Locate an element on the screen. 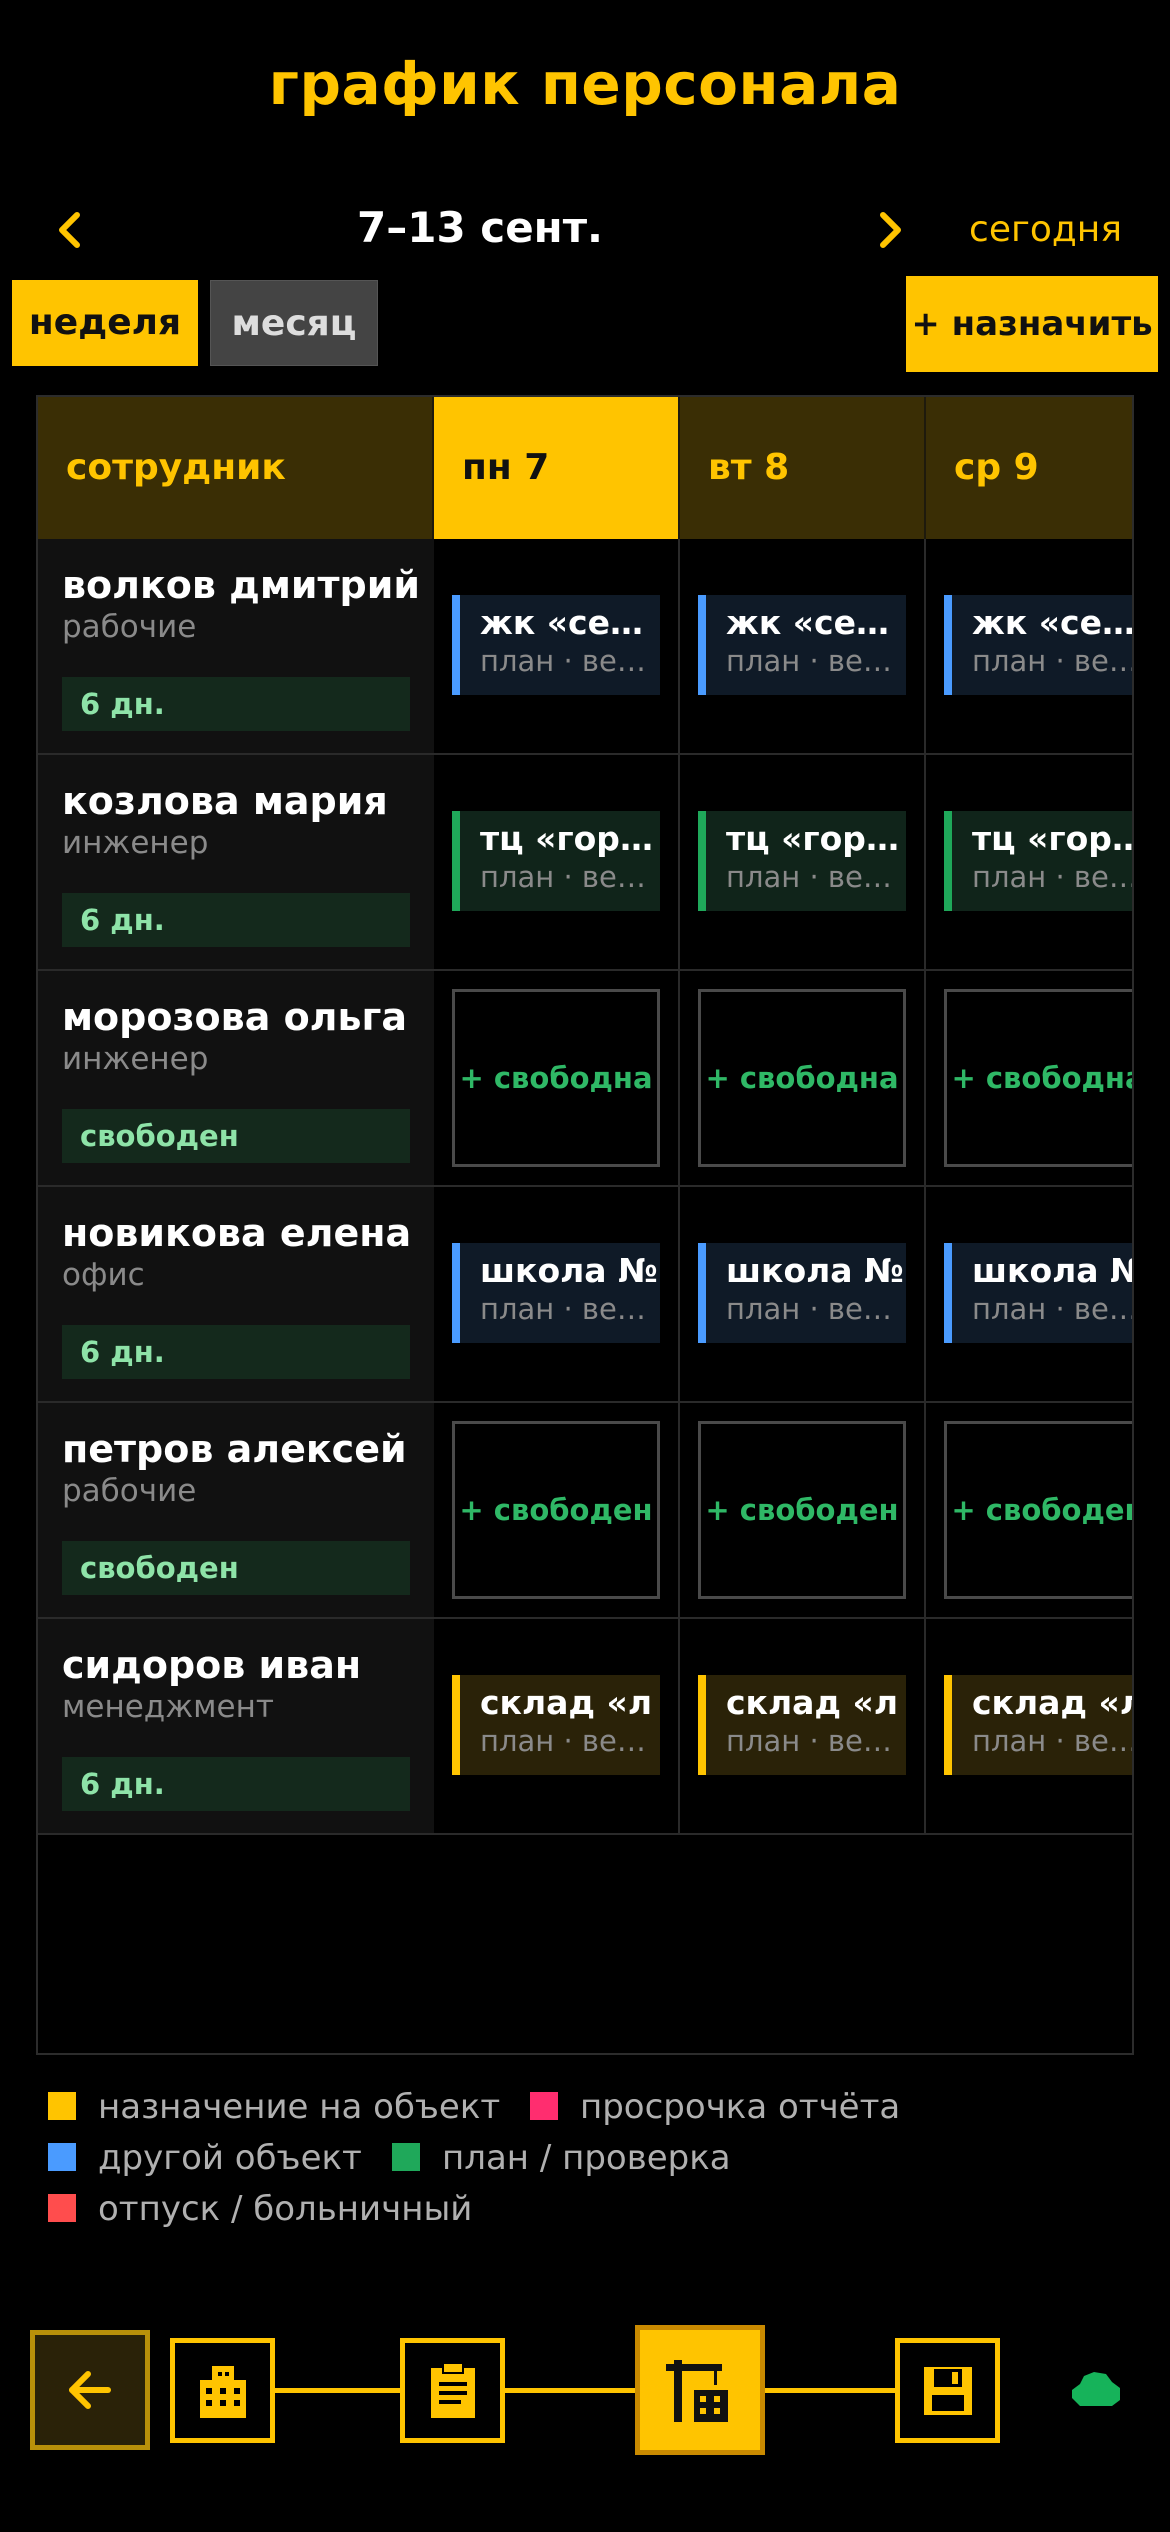  employee-cell: морозова ольга инженер свободен is located at coordinates (236, 1078).